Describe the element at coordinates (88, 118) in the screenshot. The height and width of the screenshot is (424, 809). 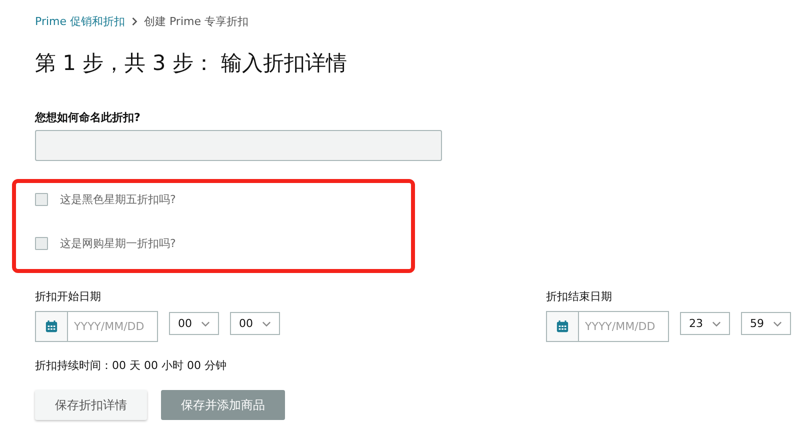
I see `field-label: 您想如何命名此折扣?` at that location.